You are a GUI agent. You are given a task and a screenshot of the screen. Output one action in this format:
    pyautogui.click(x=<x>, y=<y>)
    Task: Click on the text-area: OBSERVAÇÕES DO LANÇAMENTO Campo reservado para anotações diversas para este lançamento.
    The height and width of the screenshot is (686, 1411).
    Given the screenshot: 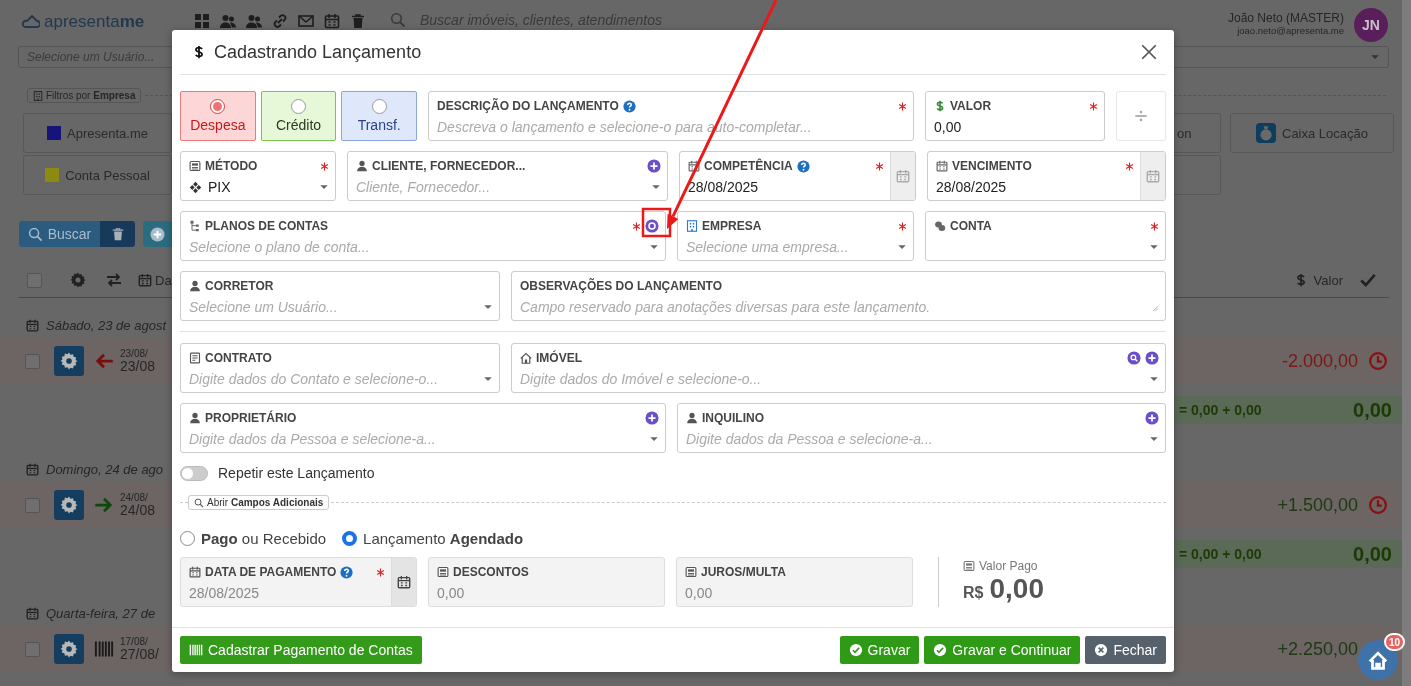 What is the action you would take?
    pyautogui.click(x=838, y=296)
    